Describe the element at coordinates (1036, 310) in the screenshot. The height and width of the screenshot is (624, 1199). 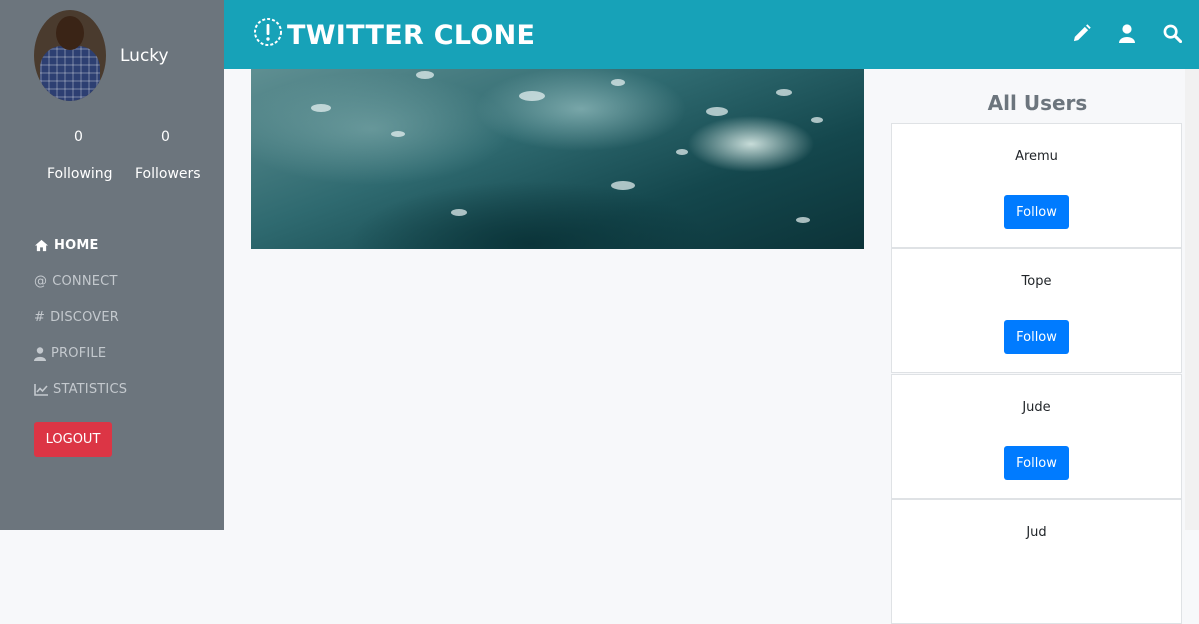
I see `user-card: Tope Follow` at that location.